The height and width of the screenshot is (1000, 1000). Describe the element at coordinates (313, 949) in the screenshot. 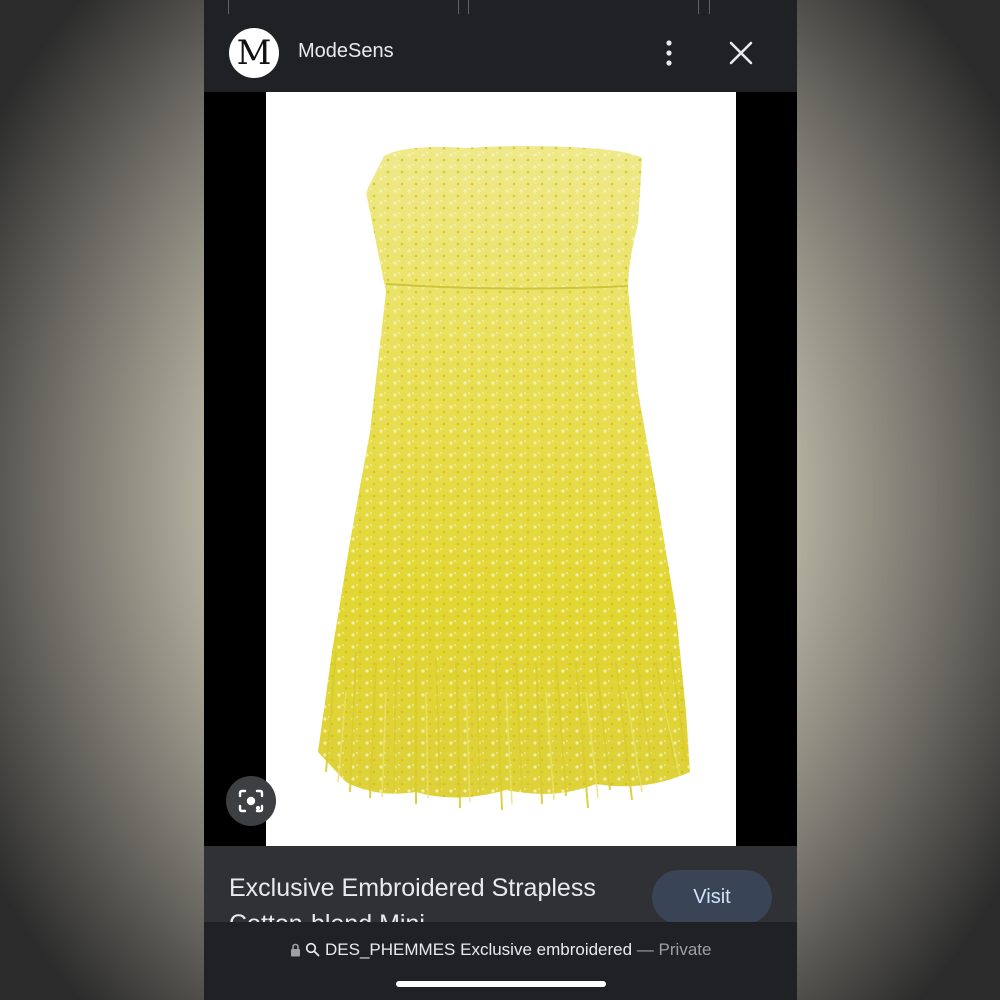

I see `search-icon` at that location.